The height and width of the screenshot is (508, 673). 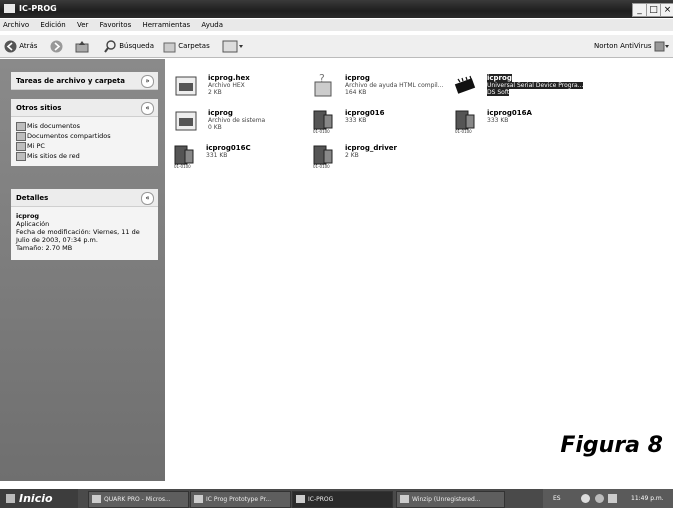 What do you see at coordinates (376, 124) in the screenshot?
I see `file-item: 01-0100 icprog016 333 KB` at bounding box center [376, 124].